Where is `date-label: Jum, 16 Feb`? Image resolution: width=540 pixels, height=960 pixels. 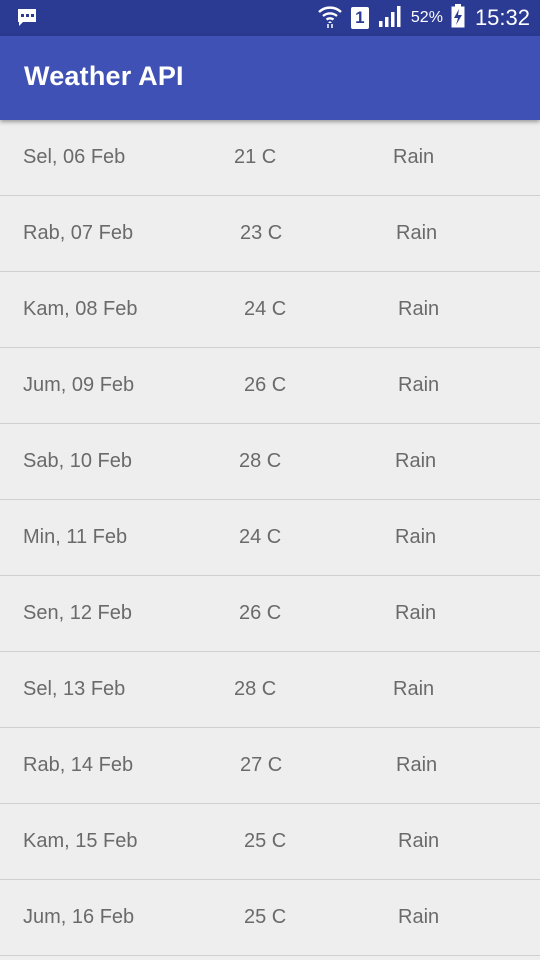
date-label: Jum, 16 Feb is located at coordinates (79, 917).